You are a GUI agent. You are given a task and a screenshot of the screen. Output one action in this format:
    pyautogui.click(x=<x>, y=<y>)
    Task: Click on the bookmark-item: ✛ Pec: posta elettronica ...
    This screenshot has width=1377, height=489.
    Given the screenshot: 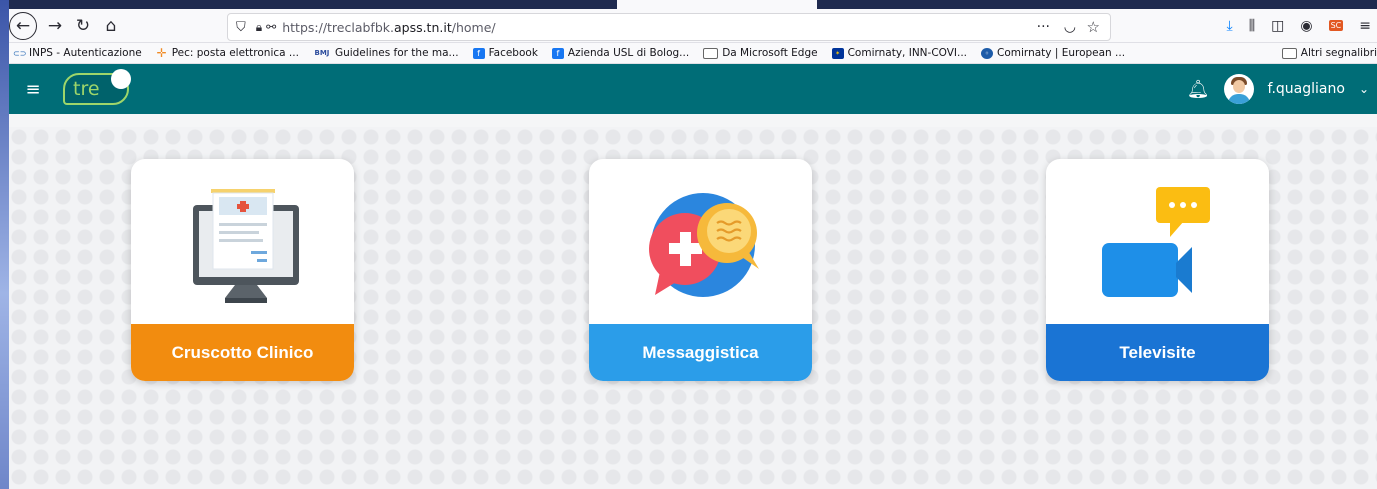 What is the action you would take?
    pyautogui.click(x=227, y=52)
    